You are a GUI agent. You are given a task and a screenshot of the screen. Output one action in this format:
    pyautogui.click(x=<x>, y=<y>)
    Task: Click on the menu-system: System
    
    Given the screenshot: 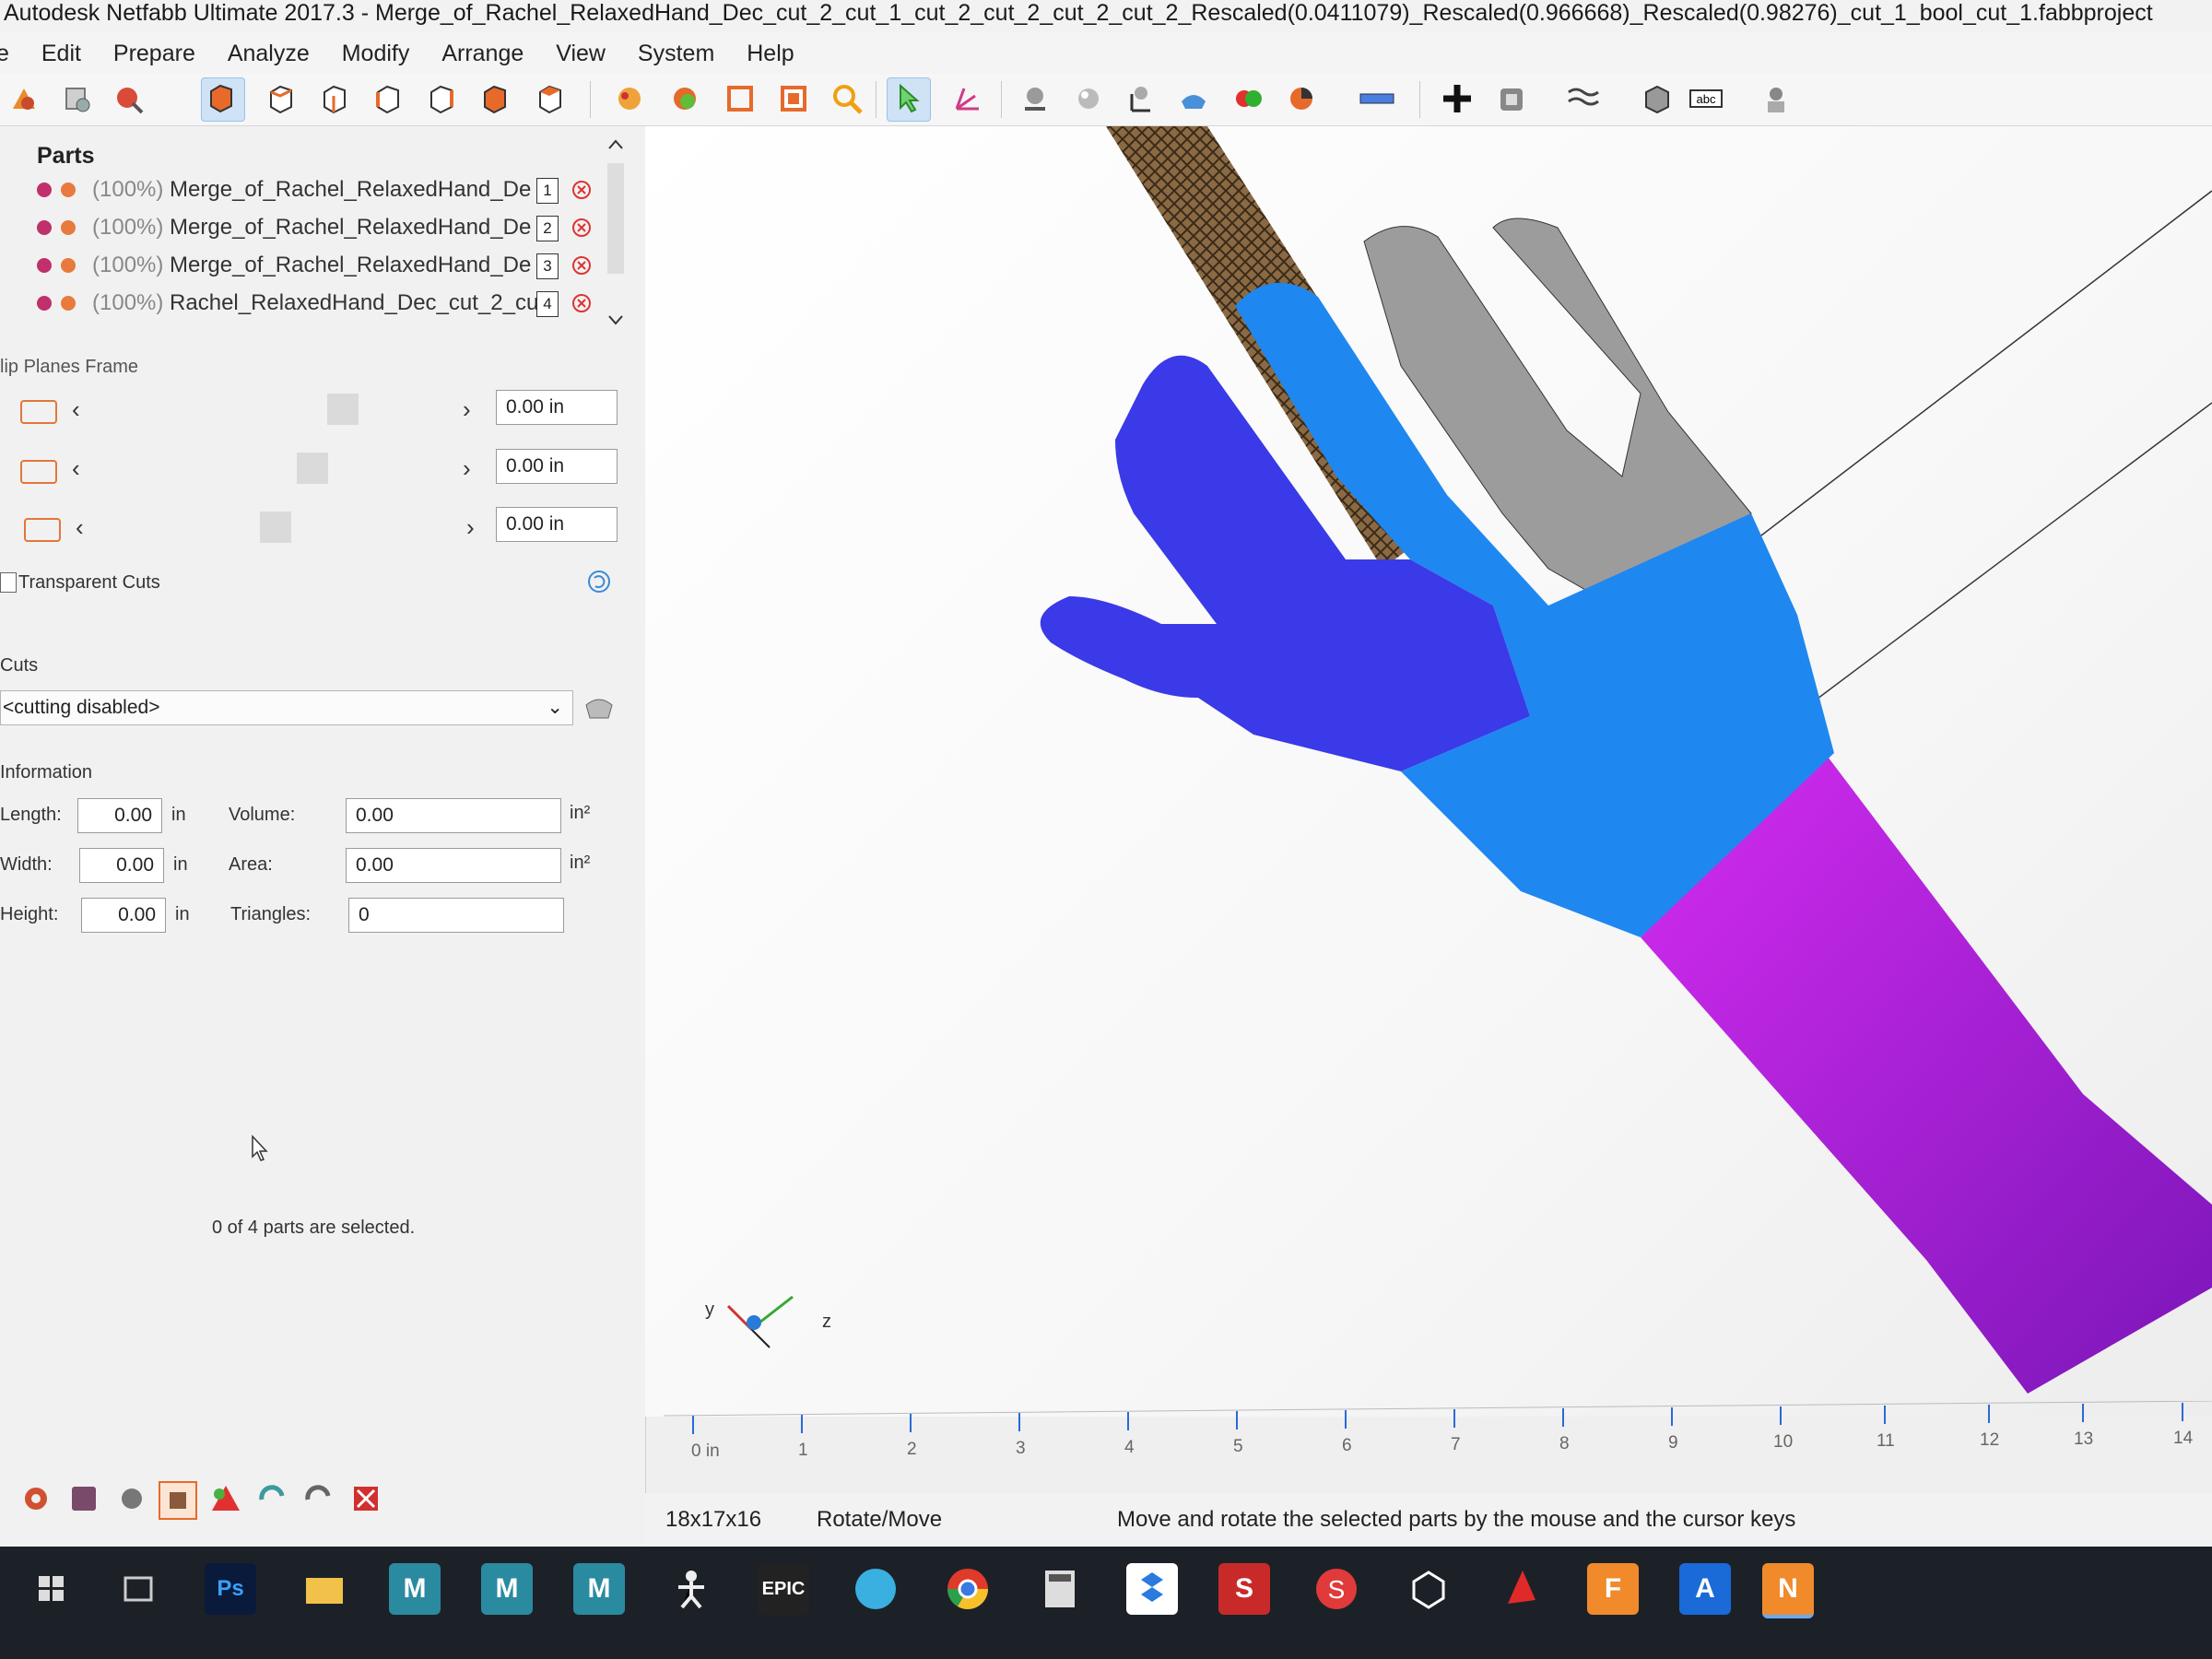 What is the action you would take?
    pyautogui.click(x=676, y=53)
    